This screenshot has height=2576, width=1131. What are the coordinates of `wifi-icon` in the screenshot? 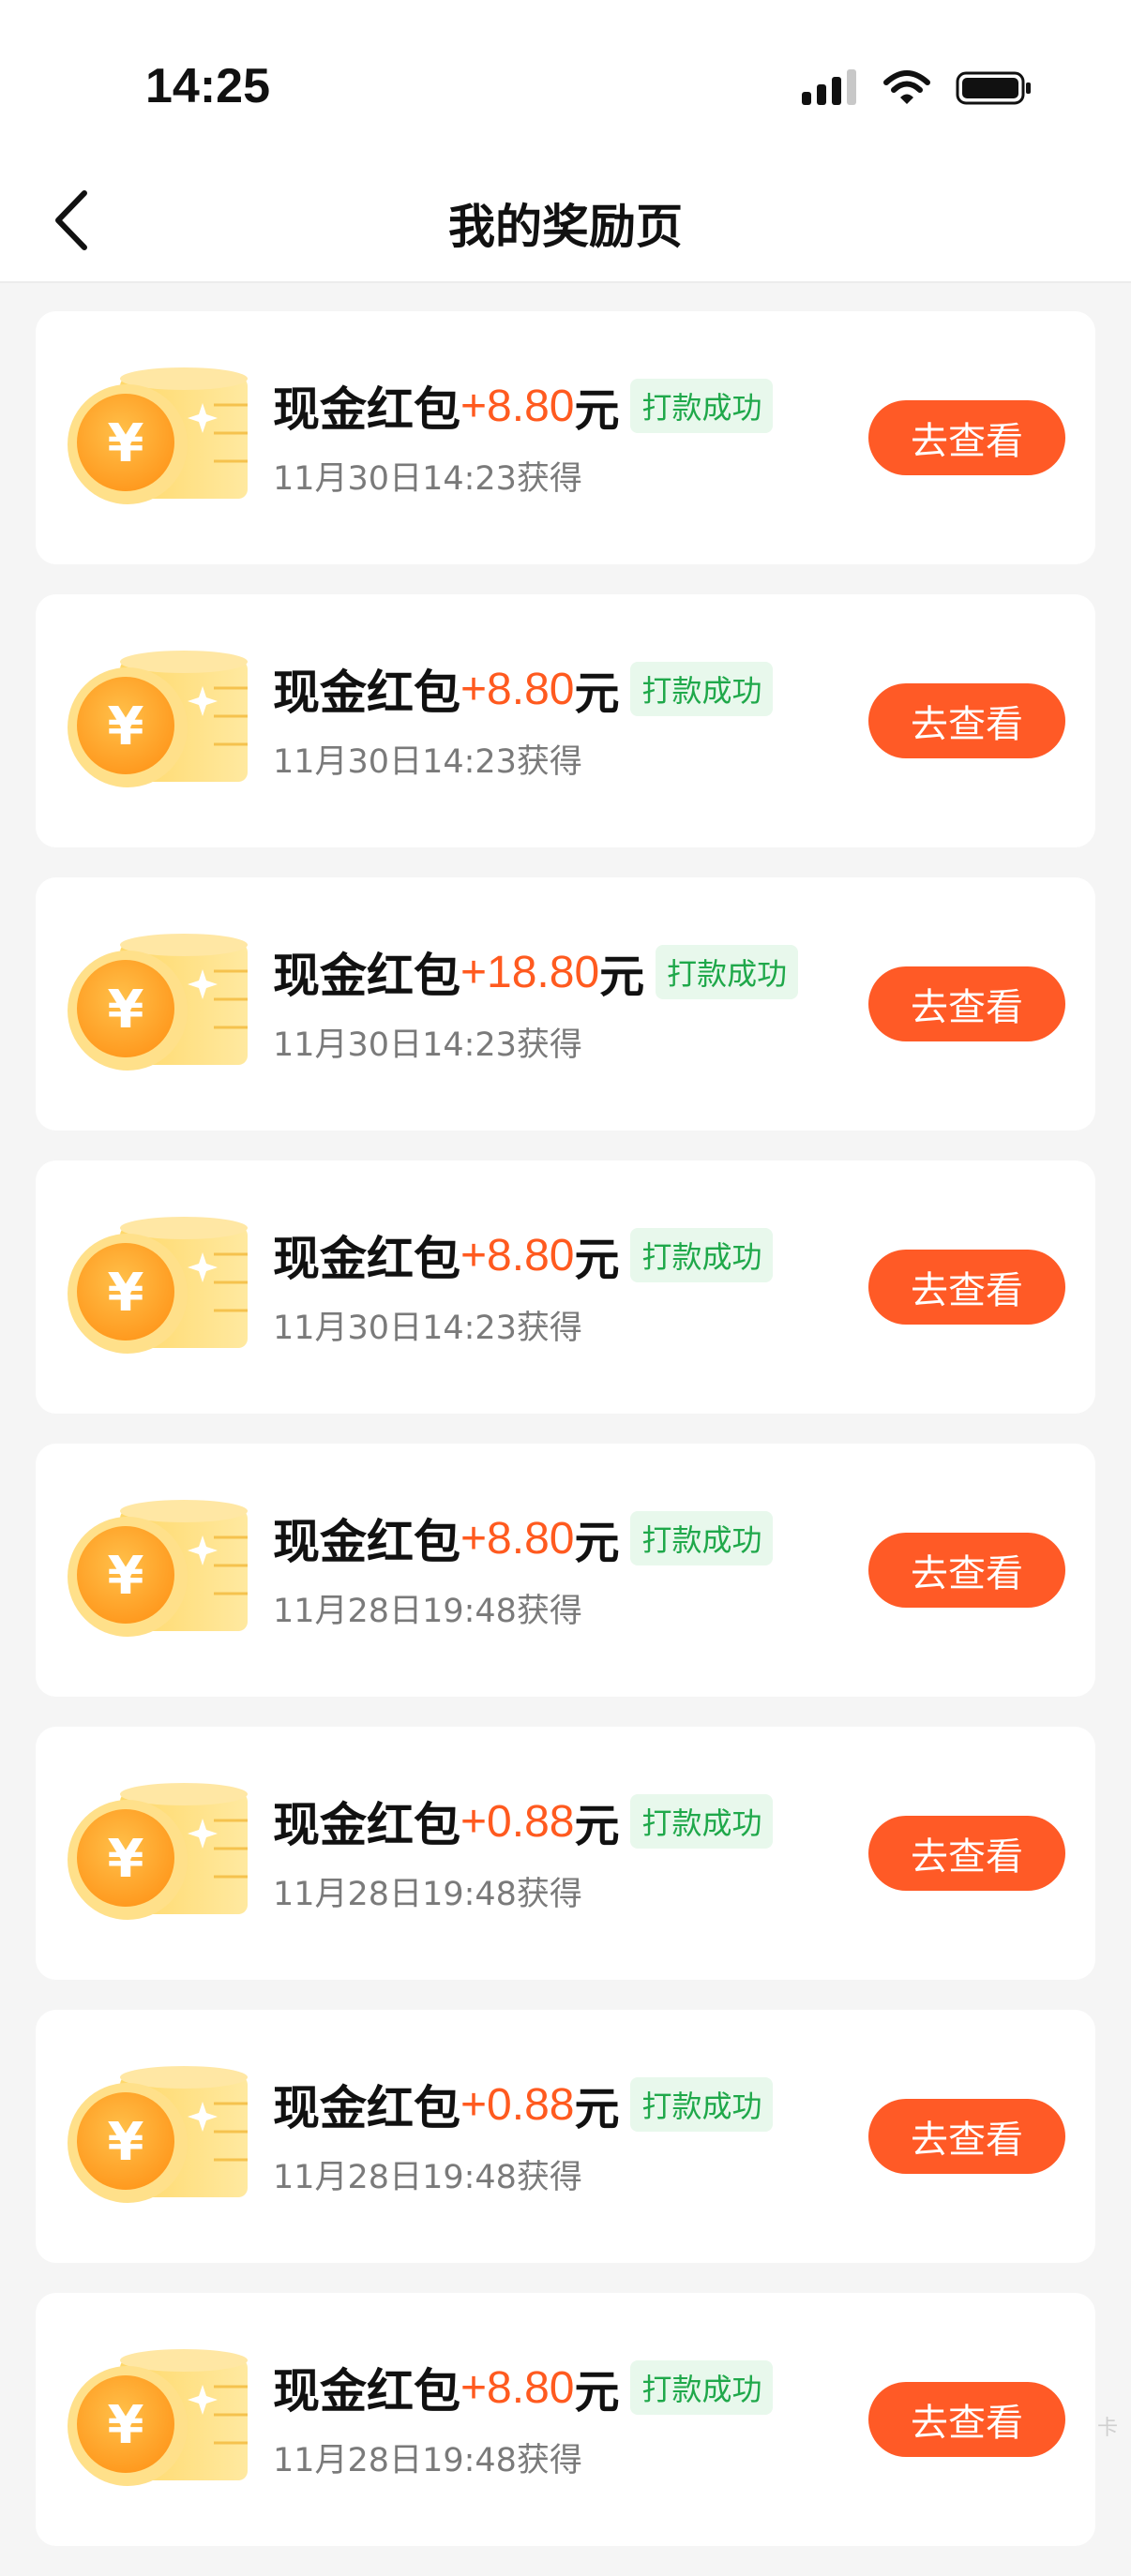 It's located at (906, 88).